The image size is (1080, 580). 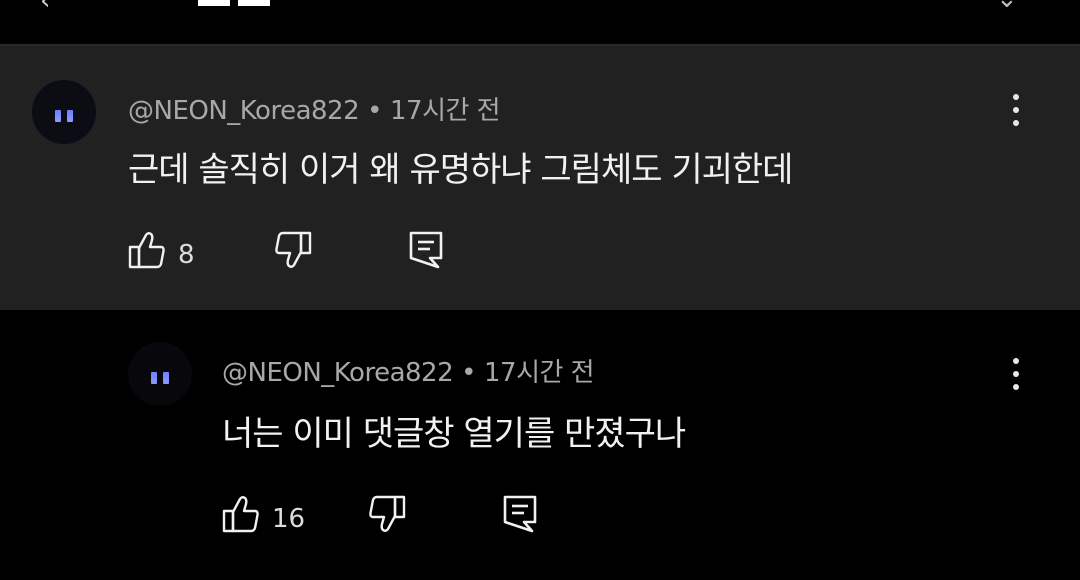 I want to click on top-bar: ‹ ⌄, so click(x=540, y=23).